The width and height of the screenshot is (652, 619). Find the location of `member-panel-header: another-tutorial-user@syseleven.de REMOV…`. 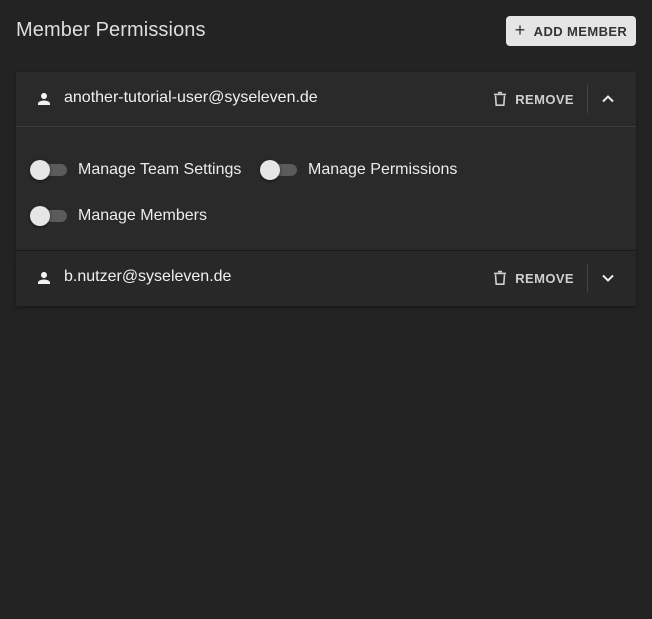

member-panel-header: another-tutorial-user@syseleven.de REMOV… is located at coordinates (326, 99).